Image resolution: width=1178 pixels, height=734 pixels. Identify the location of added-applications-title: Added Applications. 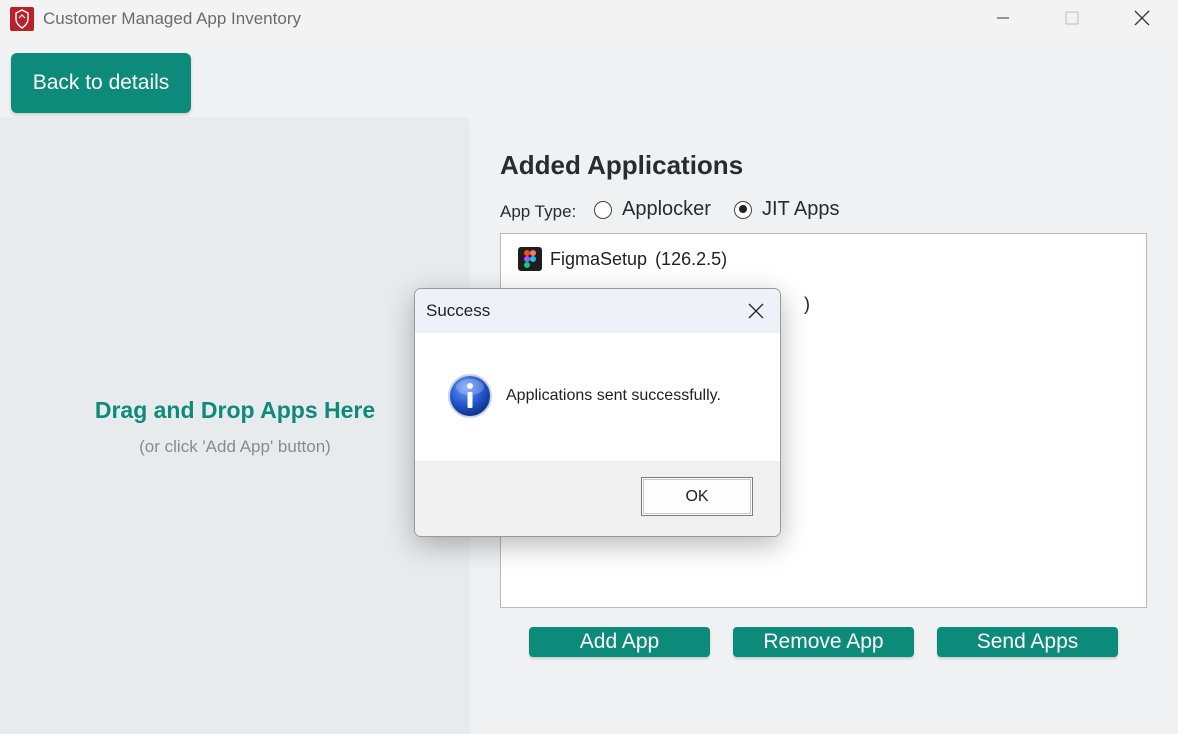
(622, 165).